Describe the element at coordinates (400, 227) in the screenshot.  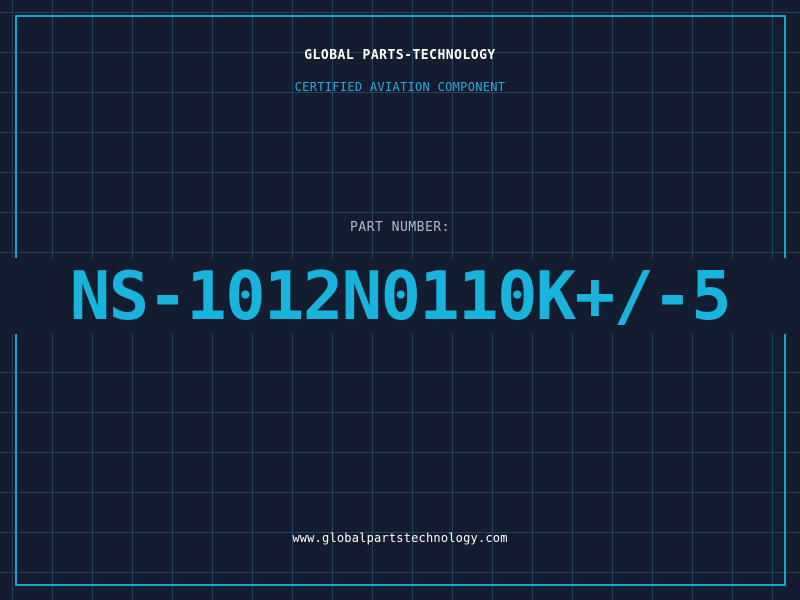
I see `part-number-label: PART NUMBER:` at that location.